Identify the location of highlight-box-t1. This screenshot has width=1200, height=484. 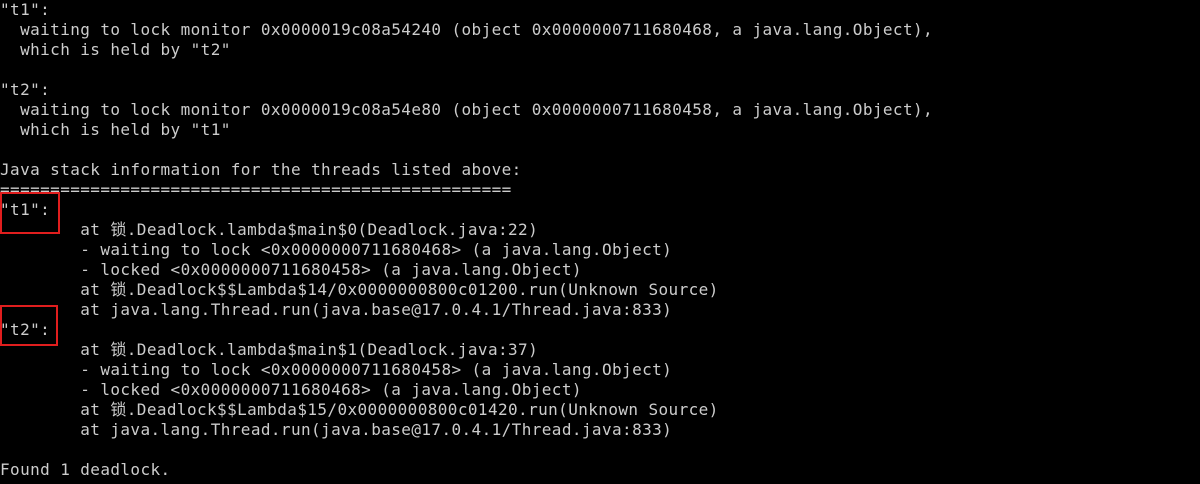
(30, 213).